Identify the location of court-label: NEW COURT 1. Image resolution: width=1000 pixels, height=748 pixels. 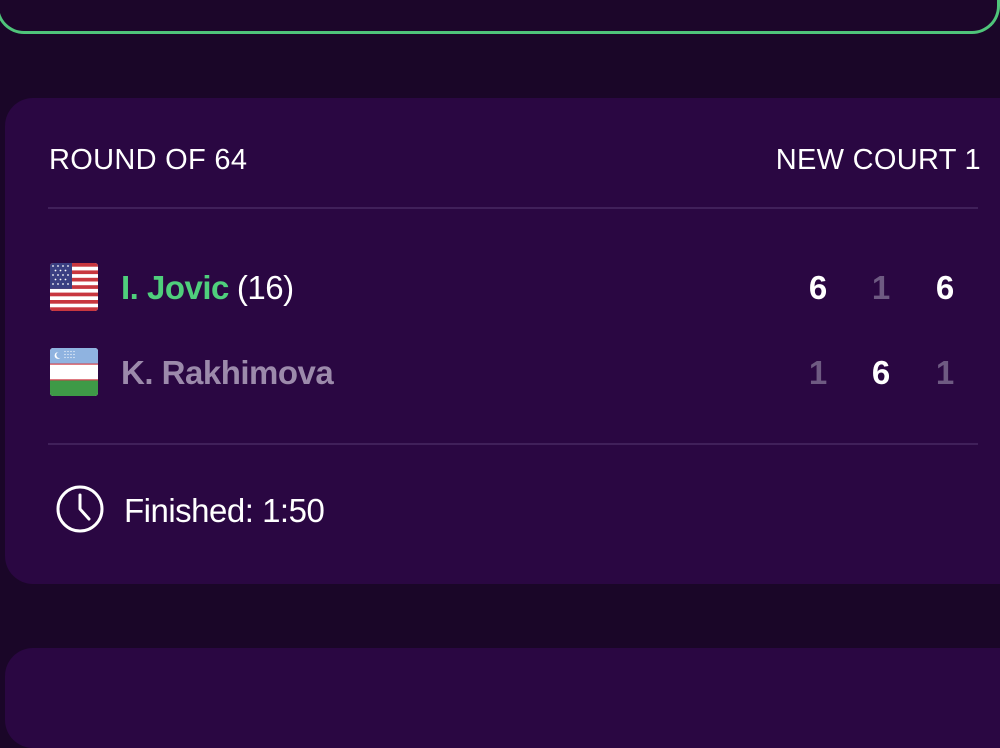
(878, 159).